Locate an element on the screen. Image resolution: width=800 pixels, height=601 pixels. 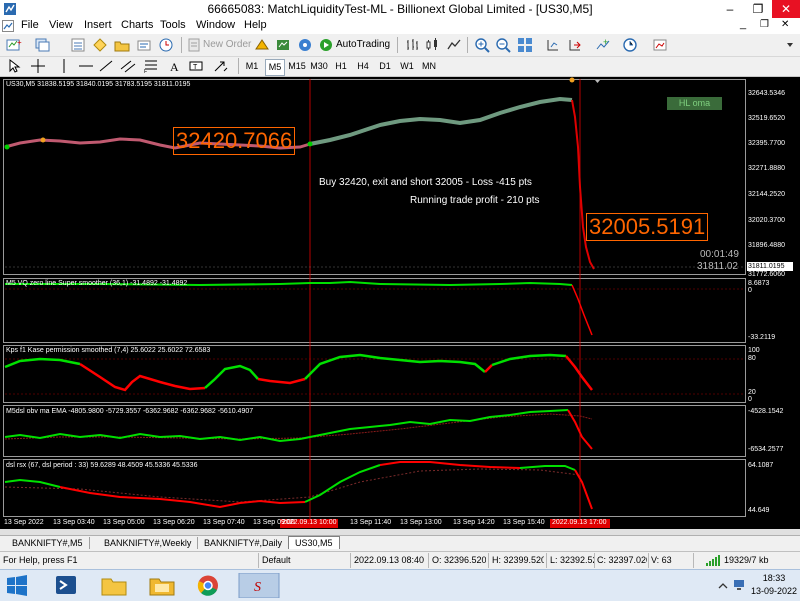
text-icon: A is located at coordinates (174, 66).